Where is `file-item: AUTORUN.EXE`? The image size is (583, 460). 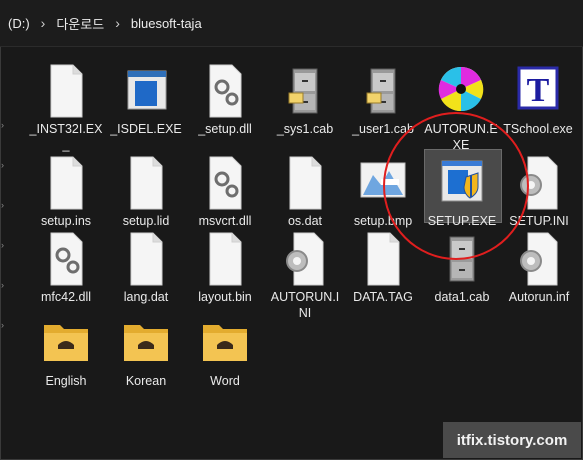
file-item: AUTORUN.EXE is located at coordinates (461, 108).